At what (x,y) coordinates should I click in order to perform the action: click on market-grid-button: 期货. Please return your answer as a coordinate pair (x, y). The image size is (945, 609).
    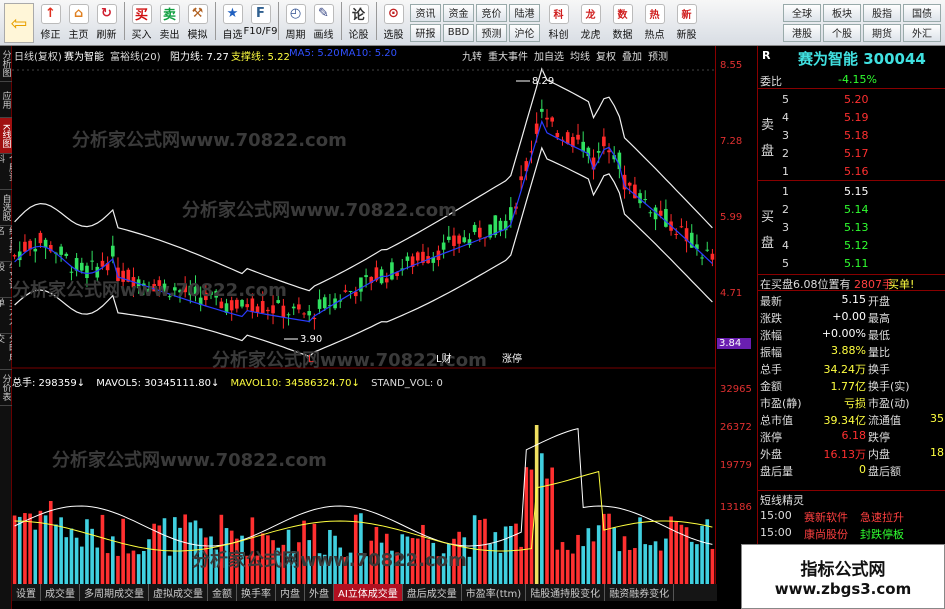
    Looking at the image, I should click on (882, 32).